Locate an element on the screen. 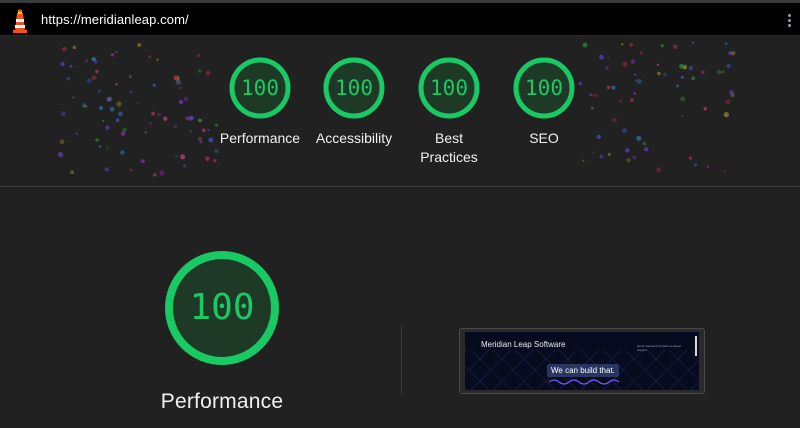 Image resolution: width=800 pixels, height=428 pixels. thumbnail-brand: Meridian Leap Software is located at coordinates (523, 344).